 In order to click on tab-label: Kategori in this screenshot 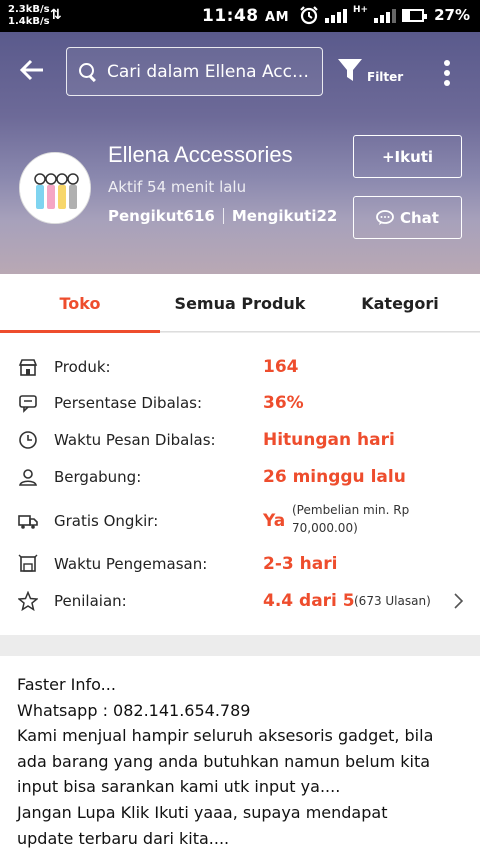, I will do `click(400, 303)`.